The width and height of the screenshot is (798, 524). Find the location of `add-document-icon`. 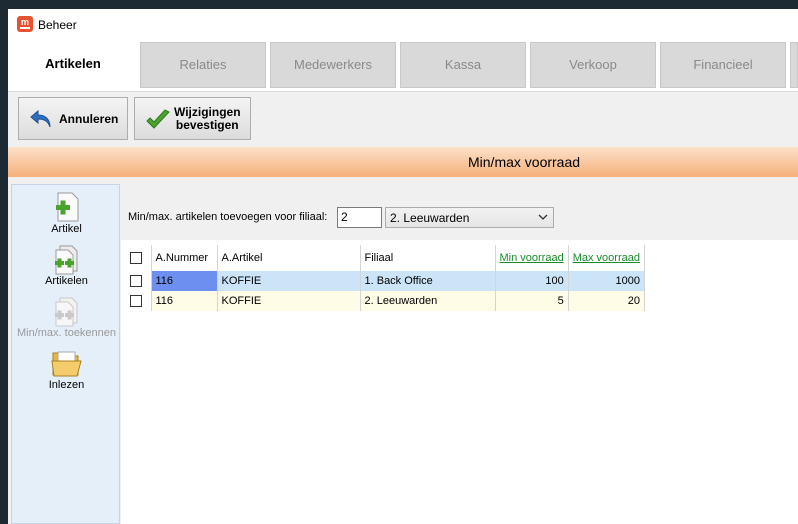

add-document-icon is located at coordinates (66, 207).